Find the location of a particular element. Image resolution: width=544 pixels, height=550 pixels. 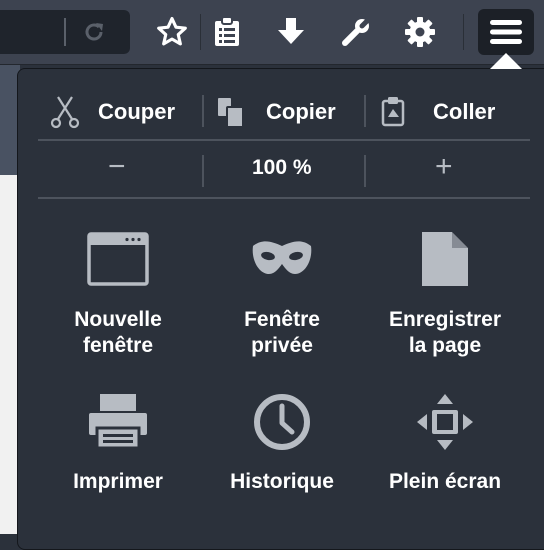

save-page-label-line1: Enregistrer is located at coordinates (445, 319).